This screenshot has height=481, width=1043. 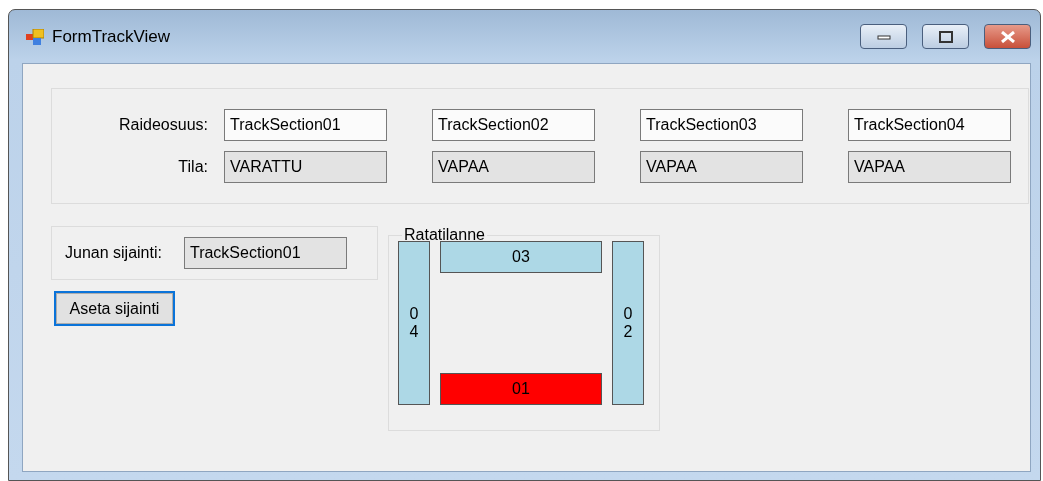 I want to click on section-field: TrackSection04, so click(x=929, y=125).